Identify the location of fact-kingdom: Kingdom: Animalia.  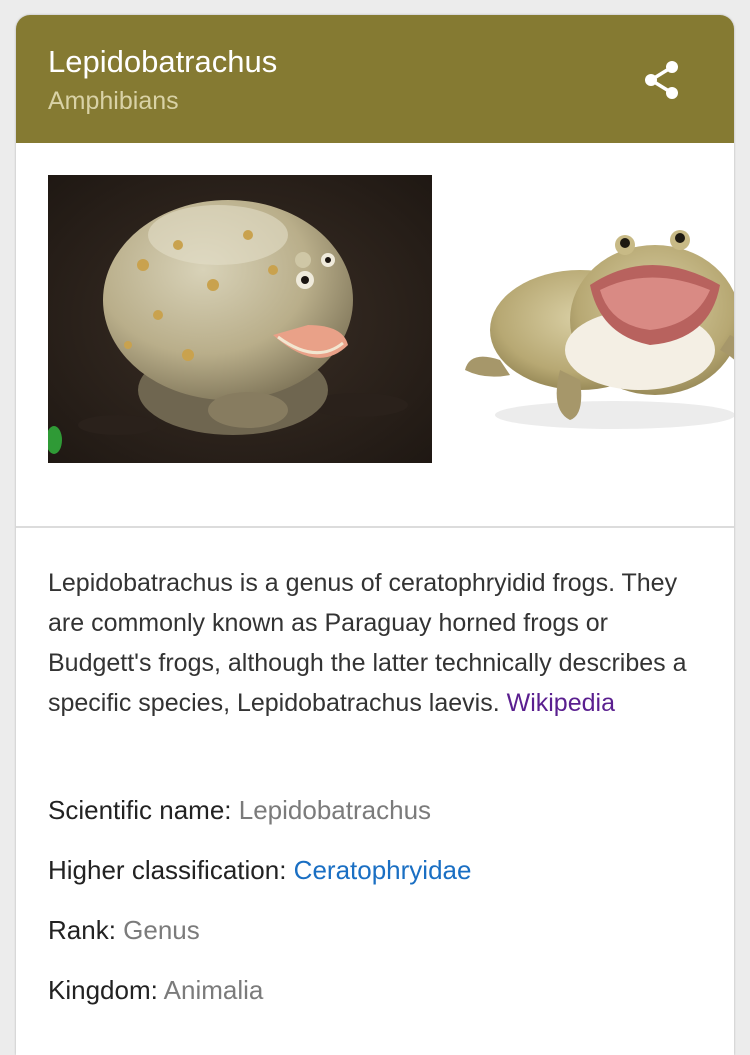
(155, 990).